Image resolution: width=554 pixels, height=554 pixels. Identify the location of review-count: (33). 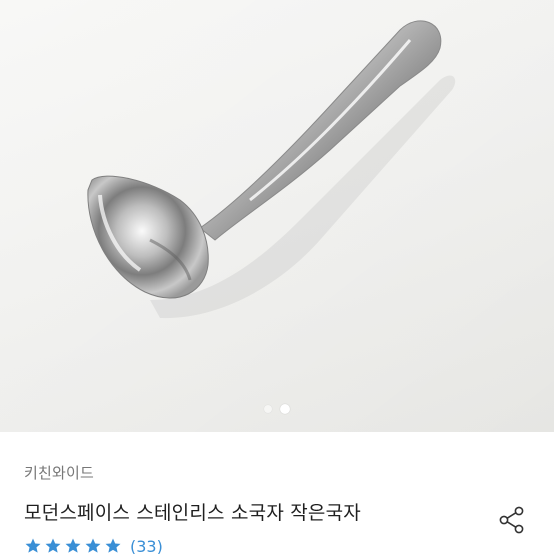
(146, 545).